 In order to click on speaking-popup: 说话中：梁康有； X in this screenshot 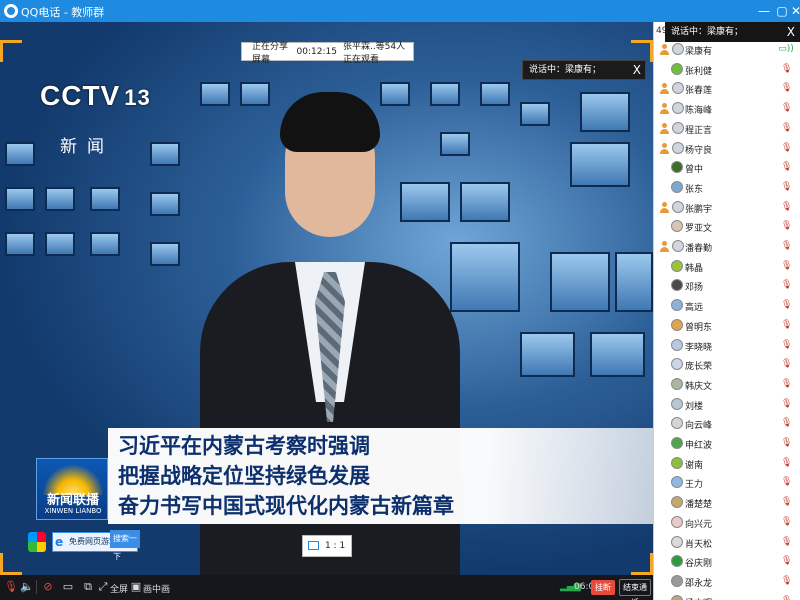, I will do `click(584, 70)`.